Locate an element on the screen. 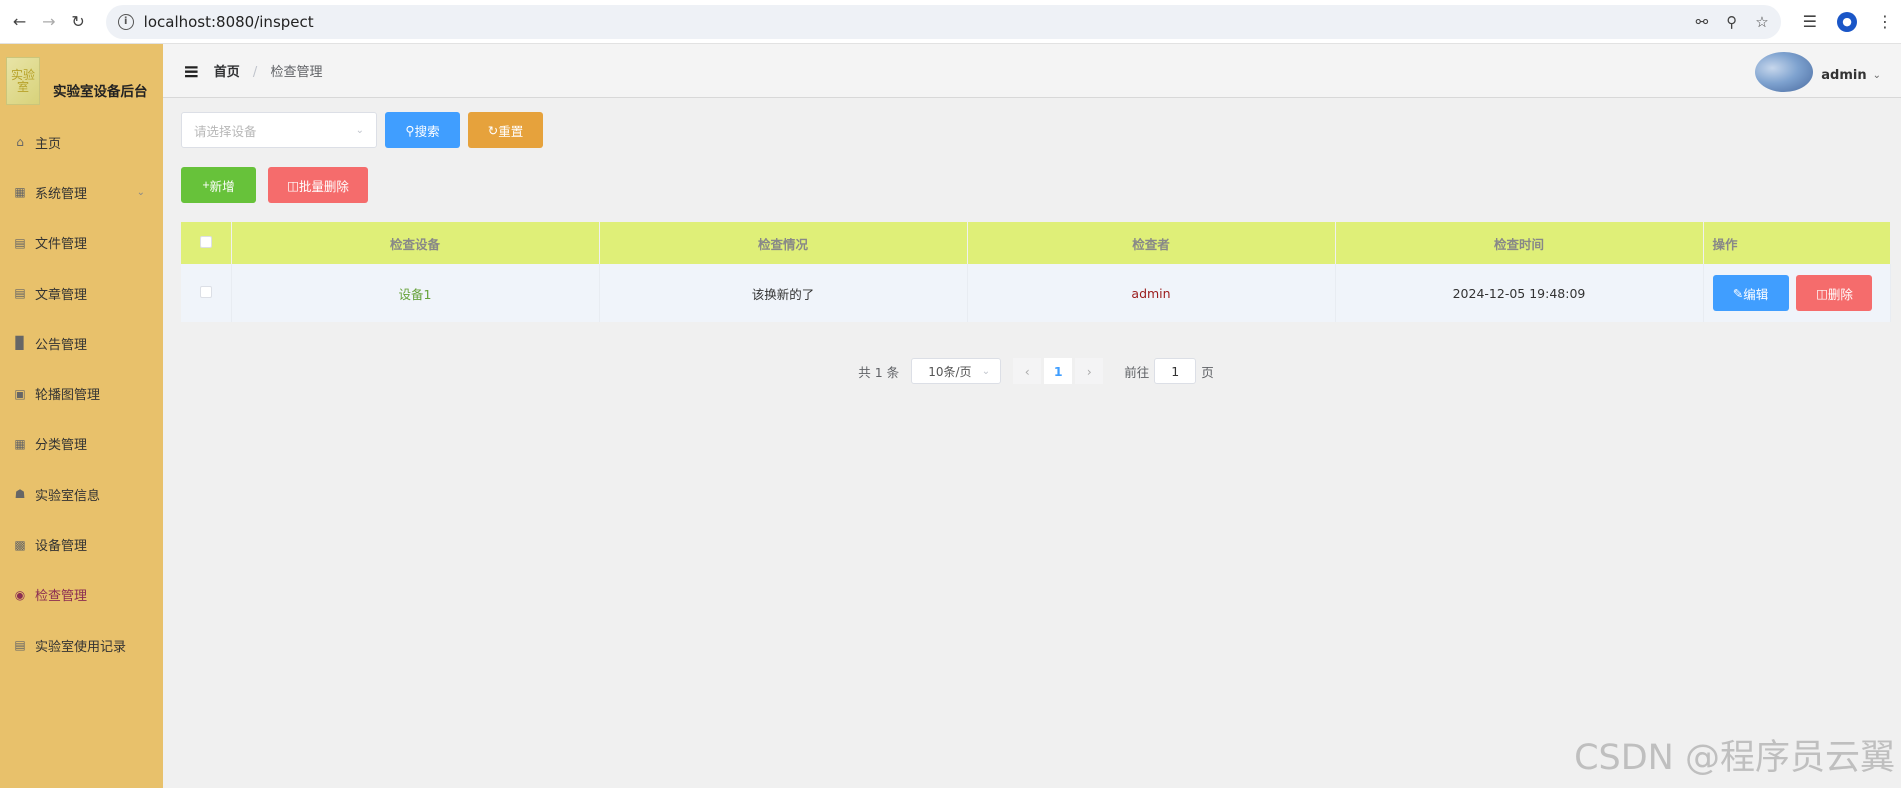  add-button: + 新增 is located at coordinates (218, 185).